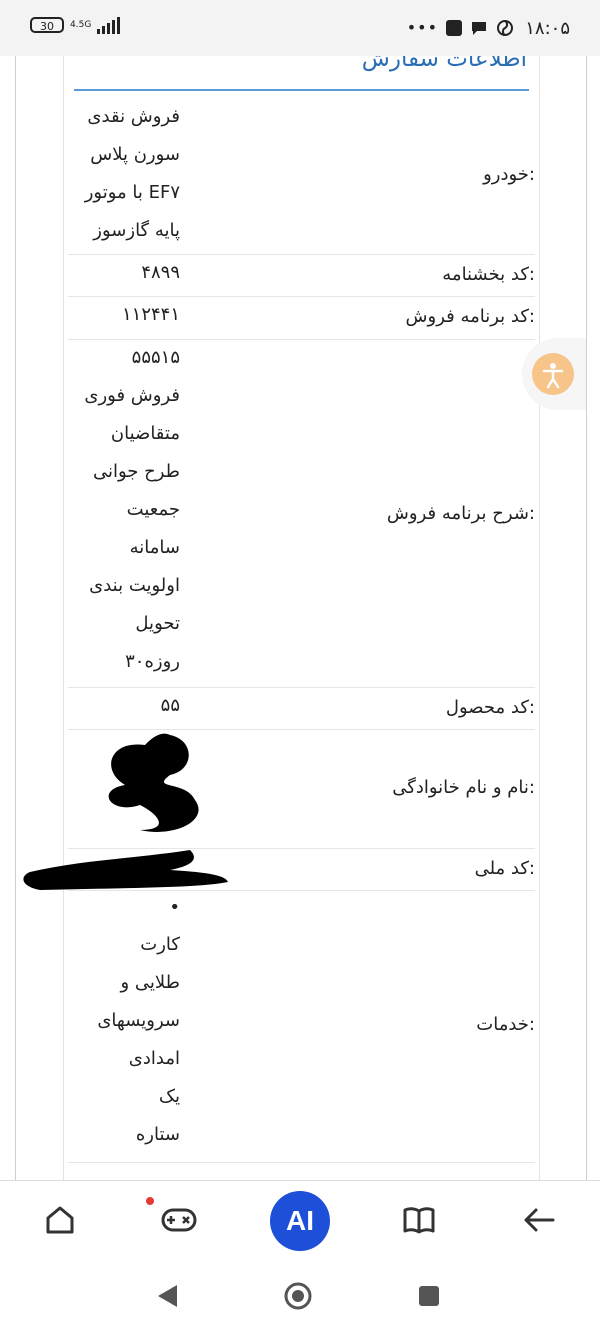 Image resolution: width=600 pixels, height=1333 pixels. Describe the element at coordinates (150, 1201) in the screenshot. I see `notification-dot` at that location.